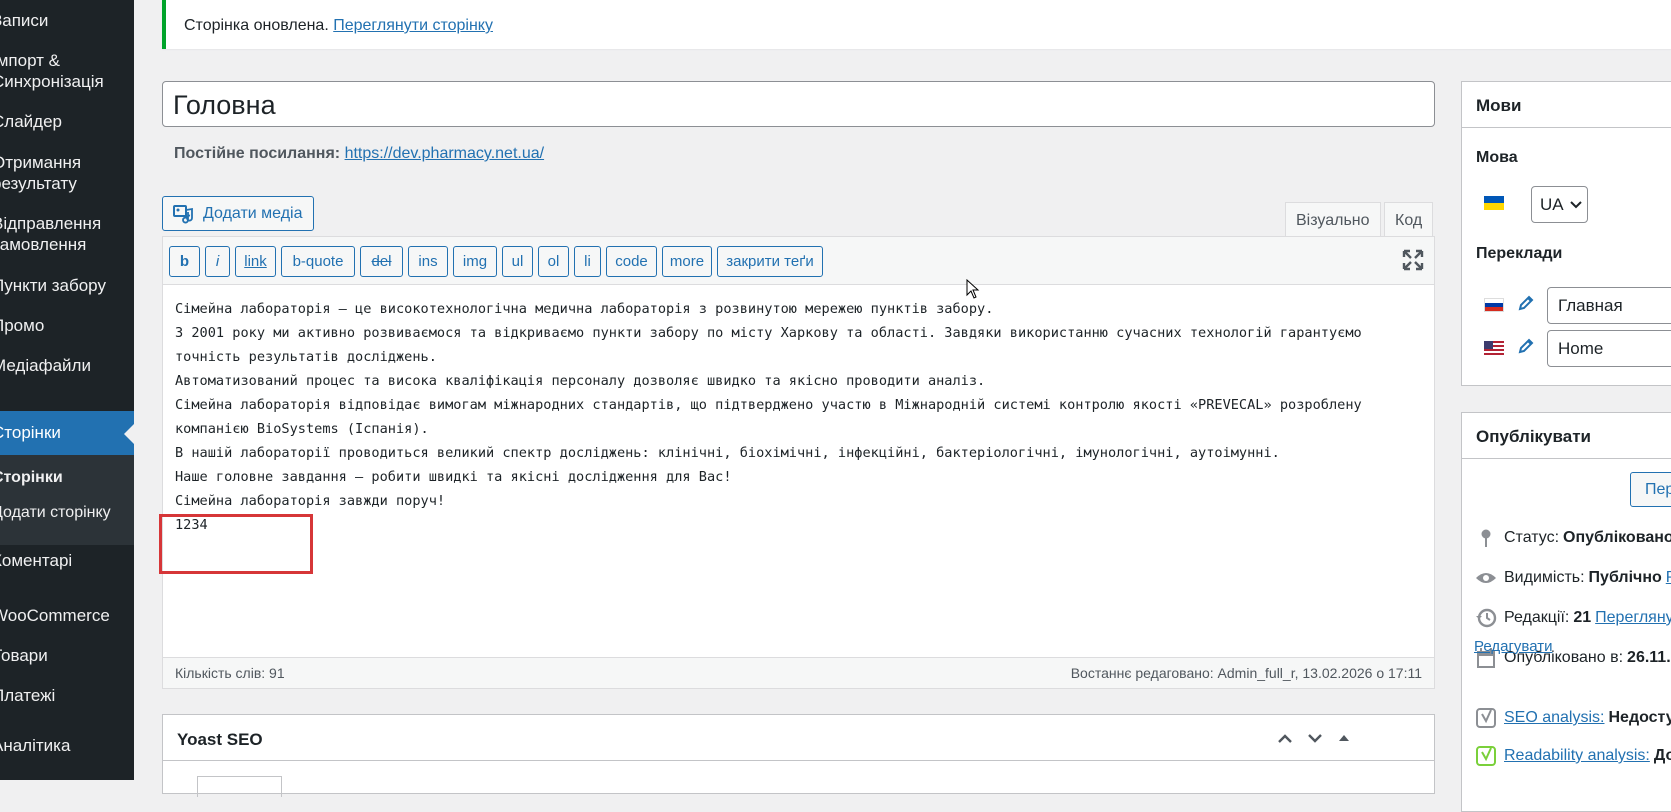 The height and width of the screenshot is (812, 1671). I want to click on flag-ru-icon, so click(1494, 305).